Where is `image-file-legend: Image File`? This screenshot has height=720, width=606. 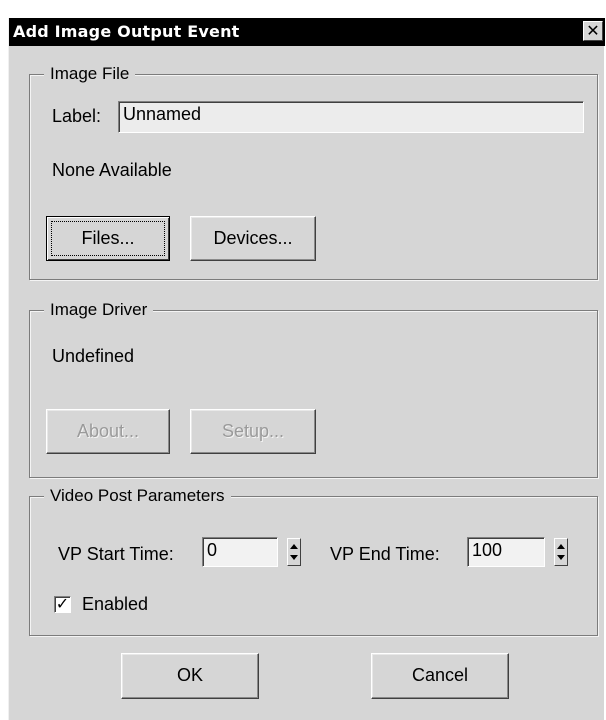
image-file-legend: Image File is located at coordinates (90, 74).